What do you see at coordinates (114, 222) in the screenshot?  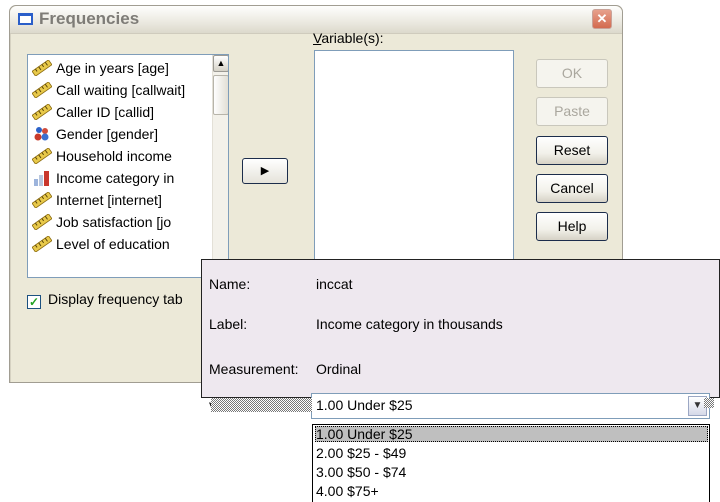 I see `list-item-label: Job satisfaction [jo` at bounding box center [114, 222].